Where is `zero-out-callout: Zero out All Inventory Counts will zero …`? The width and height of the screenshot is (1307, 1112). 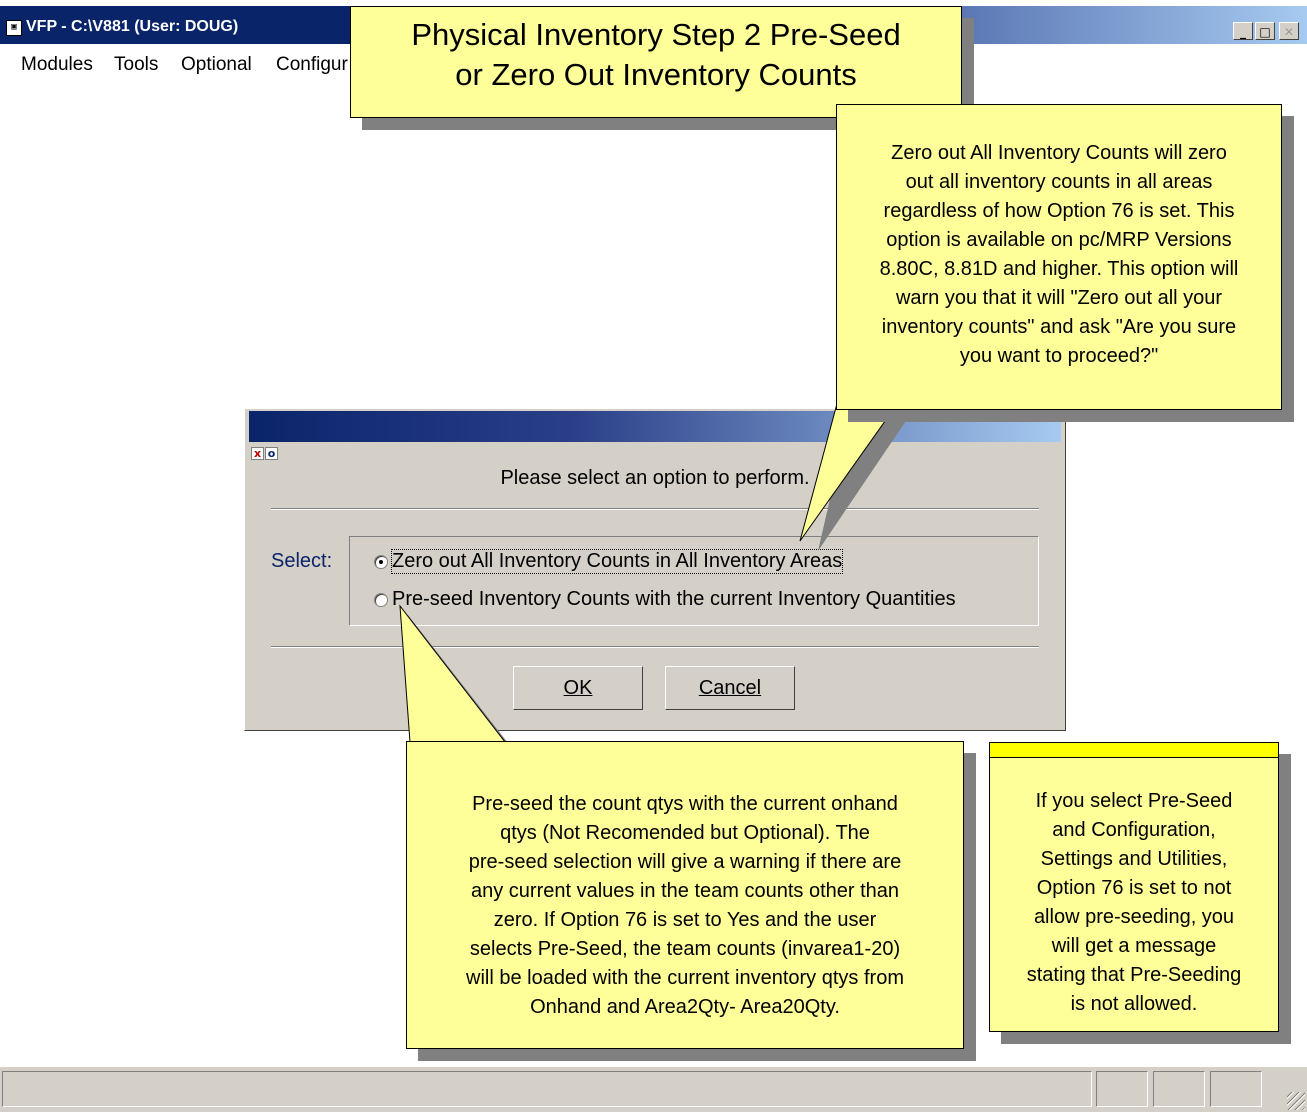
zero-out-callout: Zero out All Inventory Counts will zero … is located at coordinates (1059, 257).